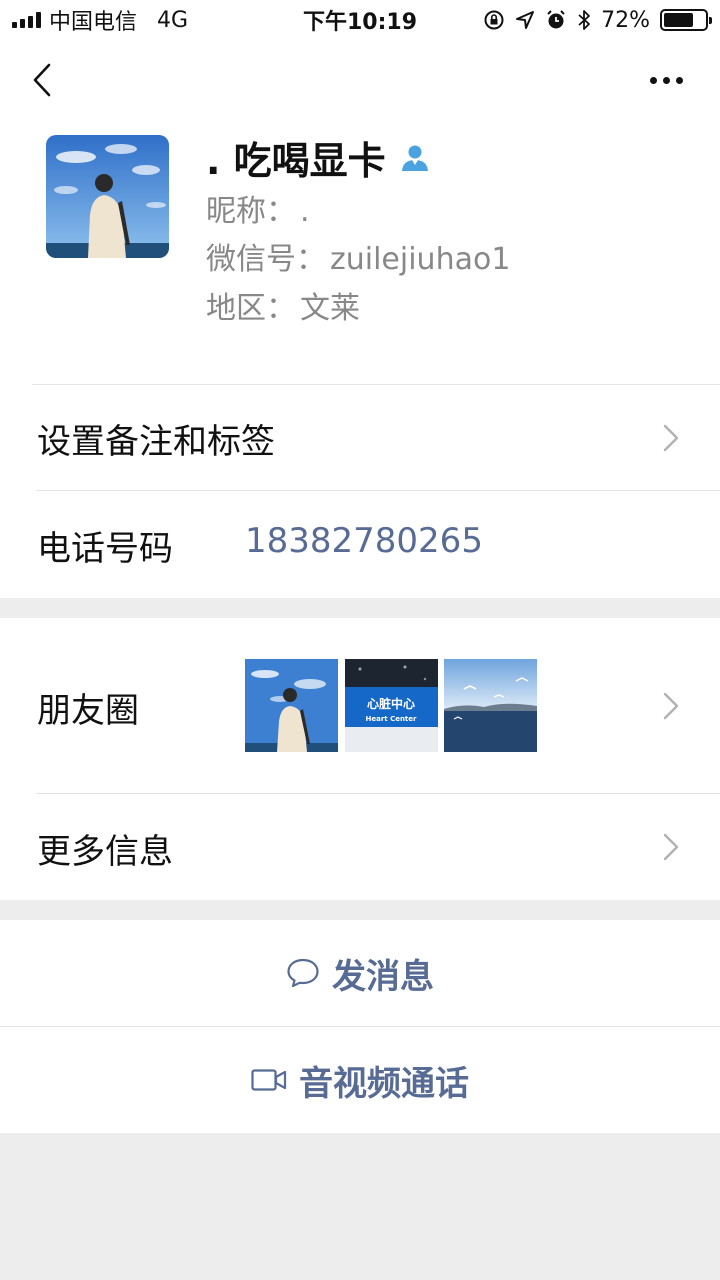  I want to click on more-info-row: 更多信息, so click(360, 847).